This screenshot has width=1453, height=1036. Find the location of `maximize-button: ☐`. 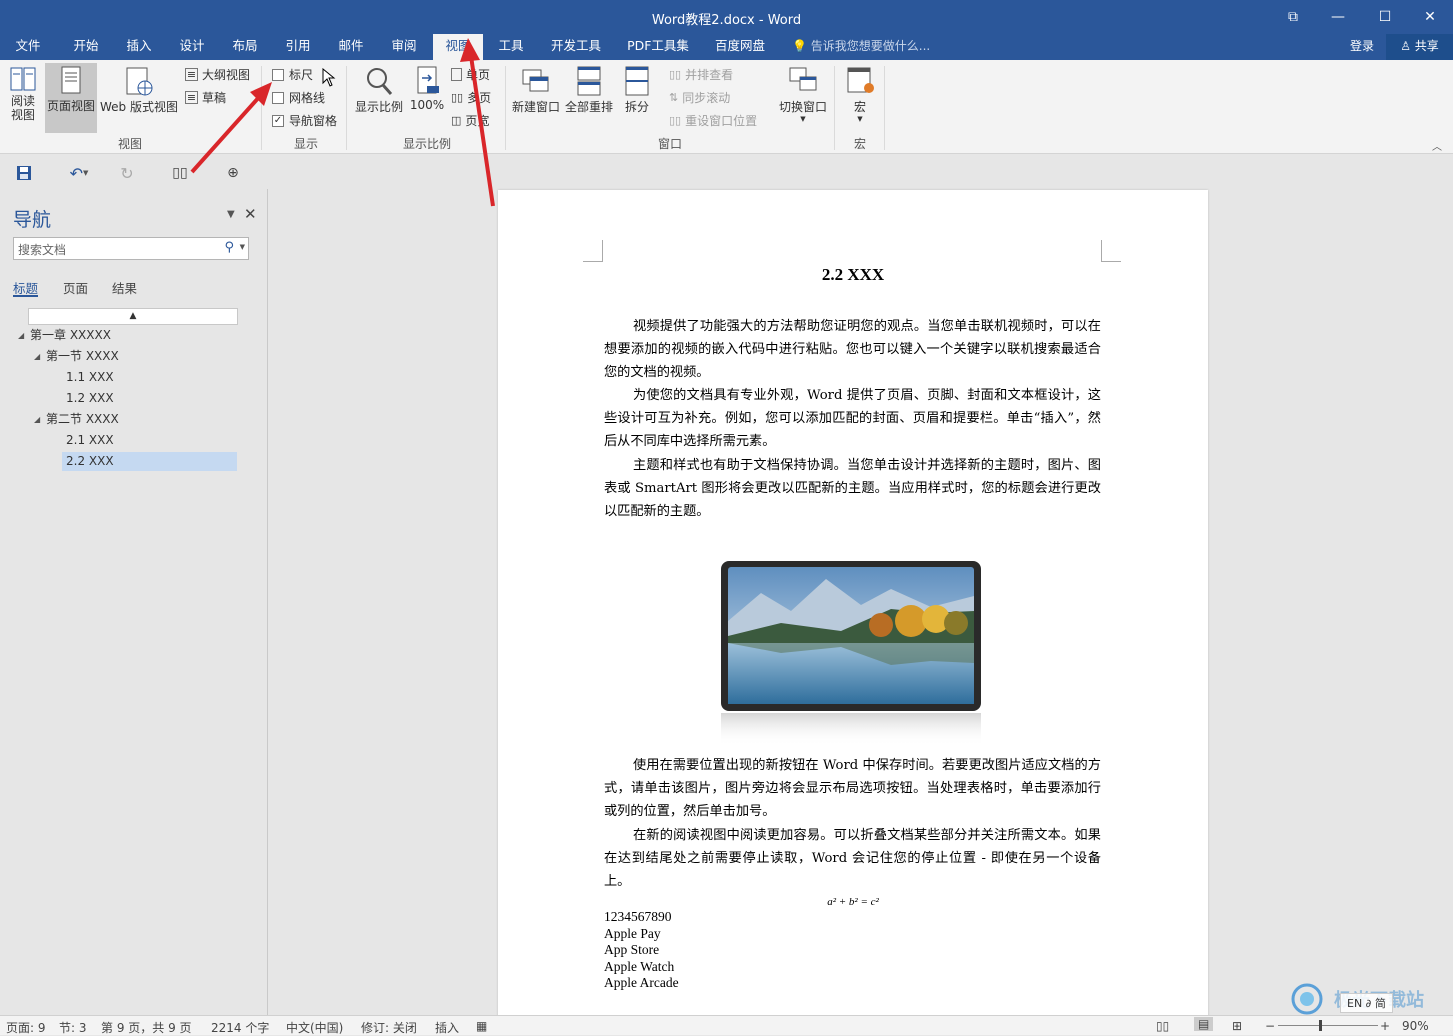

maximize-button: ☐ is located at coordinates (1385, 17).